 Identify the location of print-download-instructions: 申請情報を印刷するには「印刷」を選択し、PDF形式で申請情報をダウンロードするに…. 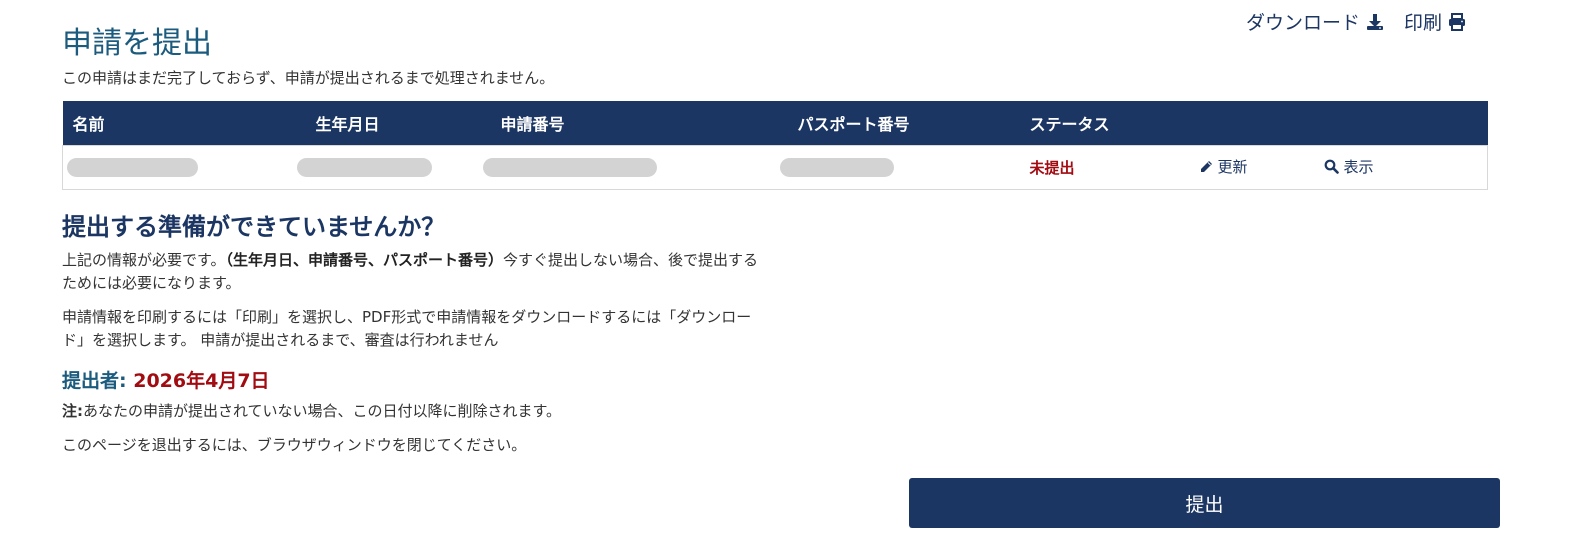
(407, 328).